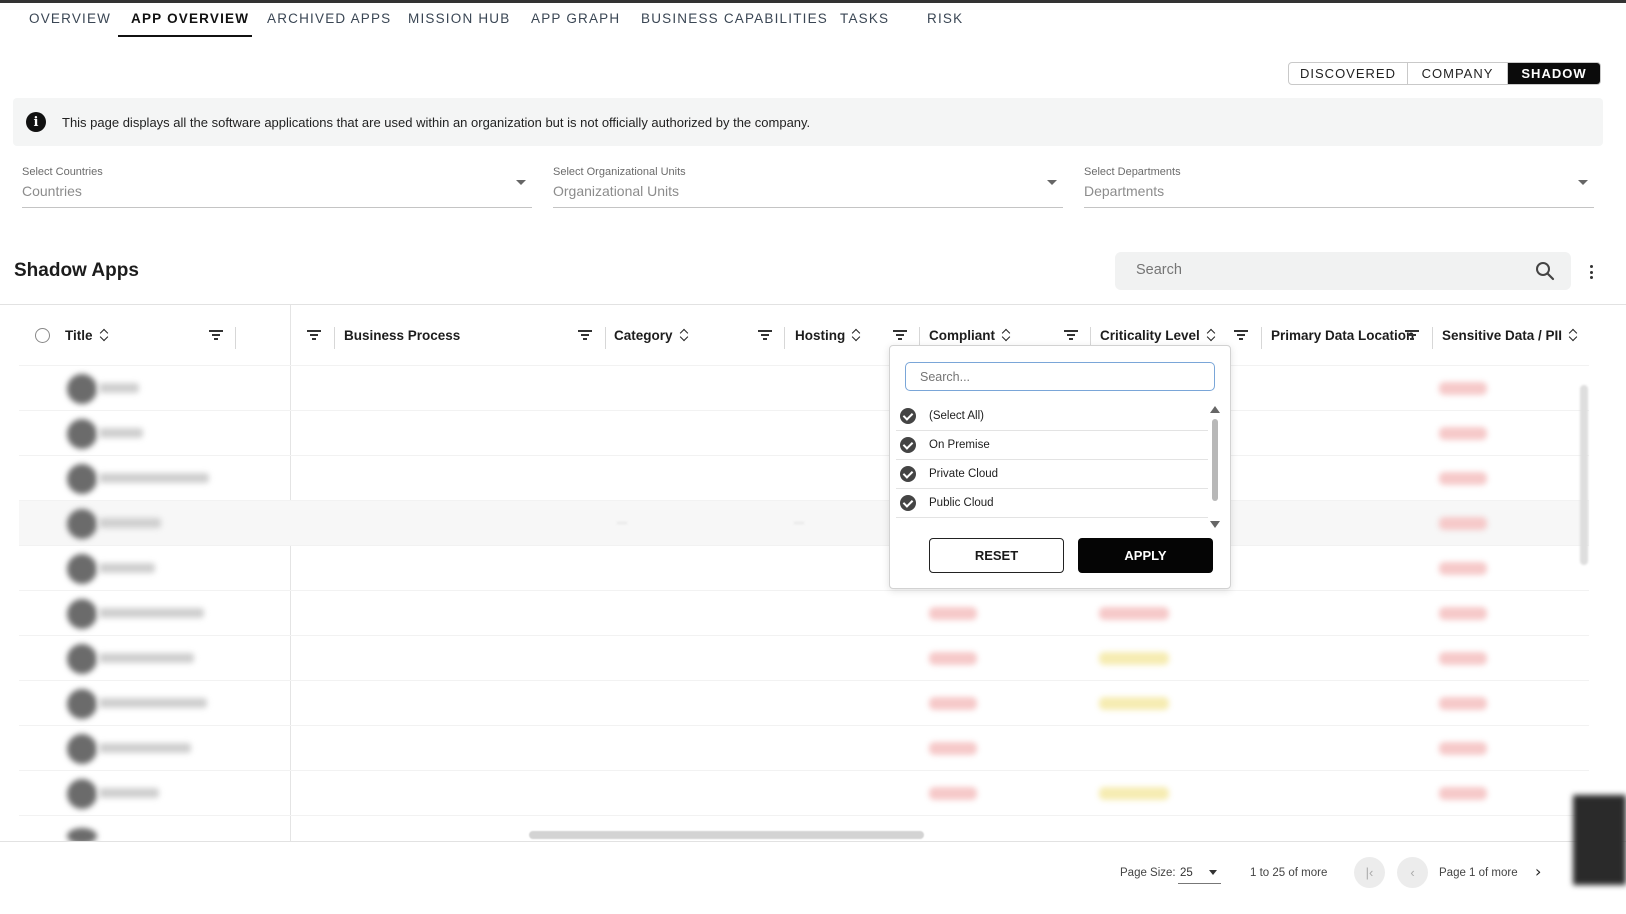 This screenshot has height=914, width=1626. What do you see at coordinates (36, 122) in the screenshot?
I see `info-icon: i` at bounding box center [36, 122].